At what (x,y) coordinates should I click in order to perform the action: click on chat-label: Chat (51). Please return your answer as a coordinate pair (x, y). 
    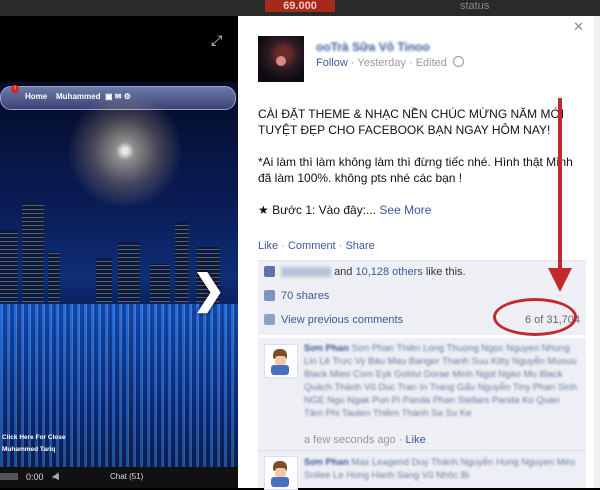
    Looking at the image, I should click on (126, 476).